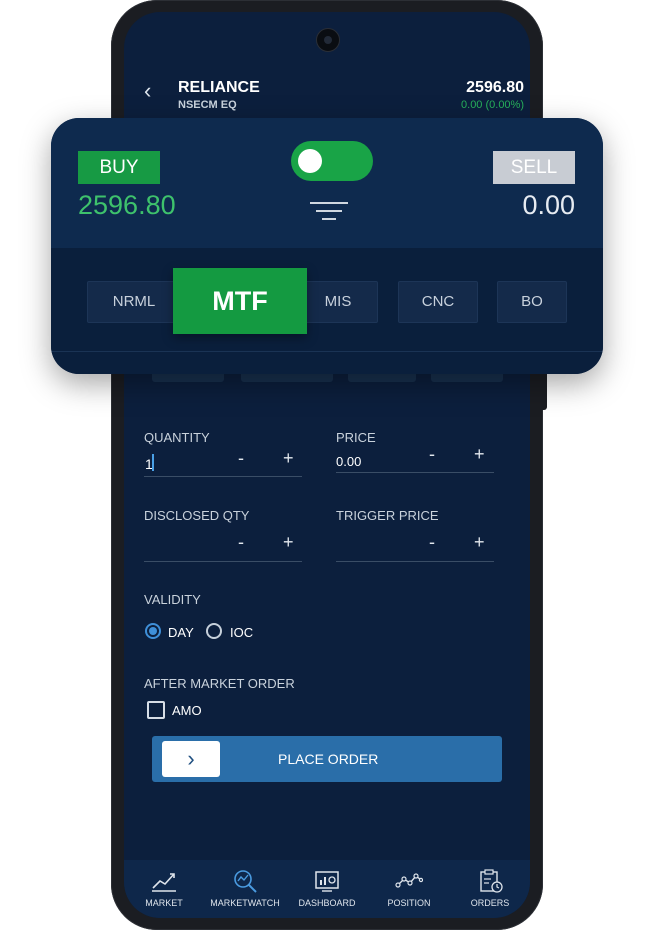 This screenshot has height=930, width=654. What do you see at coordinates (338, 302) in the screenshot?
I see `product-mis: MIS` at bounding box center [338, 302].